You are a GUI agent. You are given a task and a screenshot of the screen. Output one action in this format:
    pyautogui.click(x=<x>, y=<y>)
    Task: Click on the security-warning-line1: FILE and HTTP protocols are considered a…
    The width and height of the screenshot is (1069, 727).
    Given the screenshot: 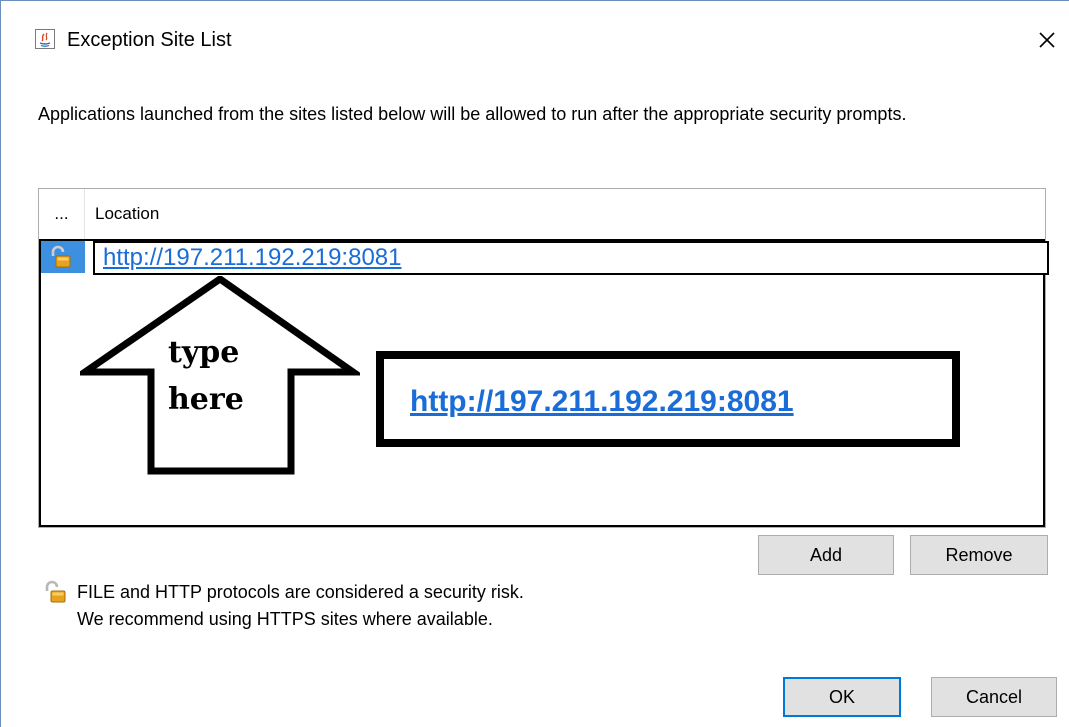 What is the action you would take?
    pyautogui.click(x=300, y=592)
    